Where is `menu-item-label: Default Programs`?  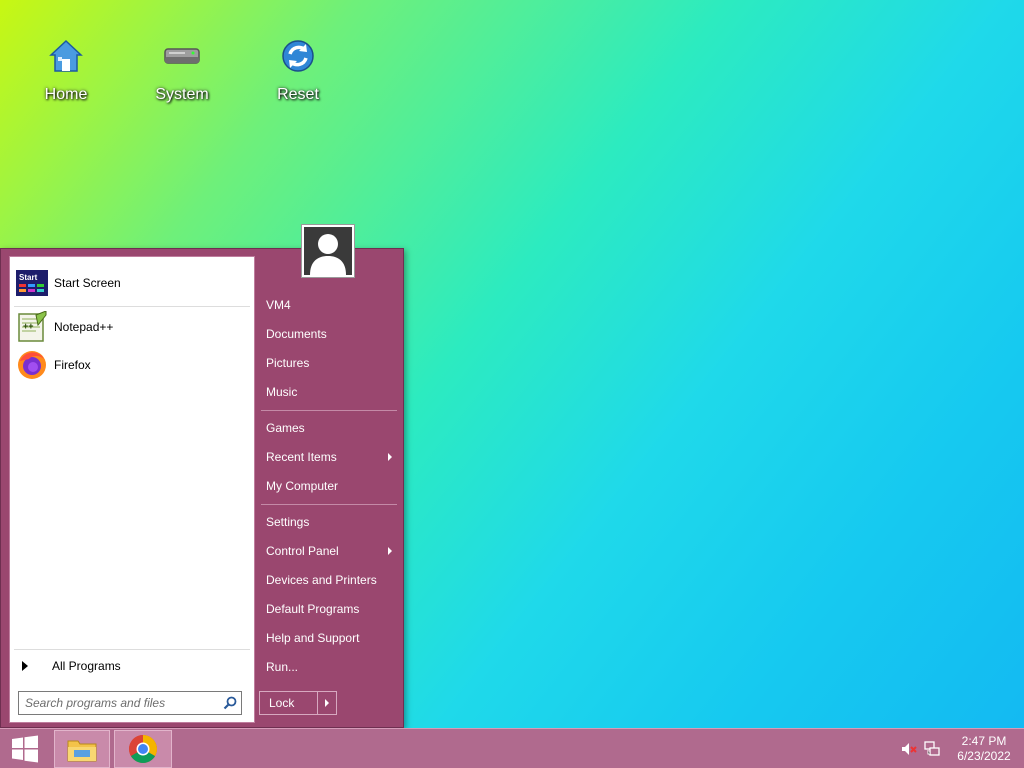
menu-item-label: Default Programs is located at coordinates (313, 609).